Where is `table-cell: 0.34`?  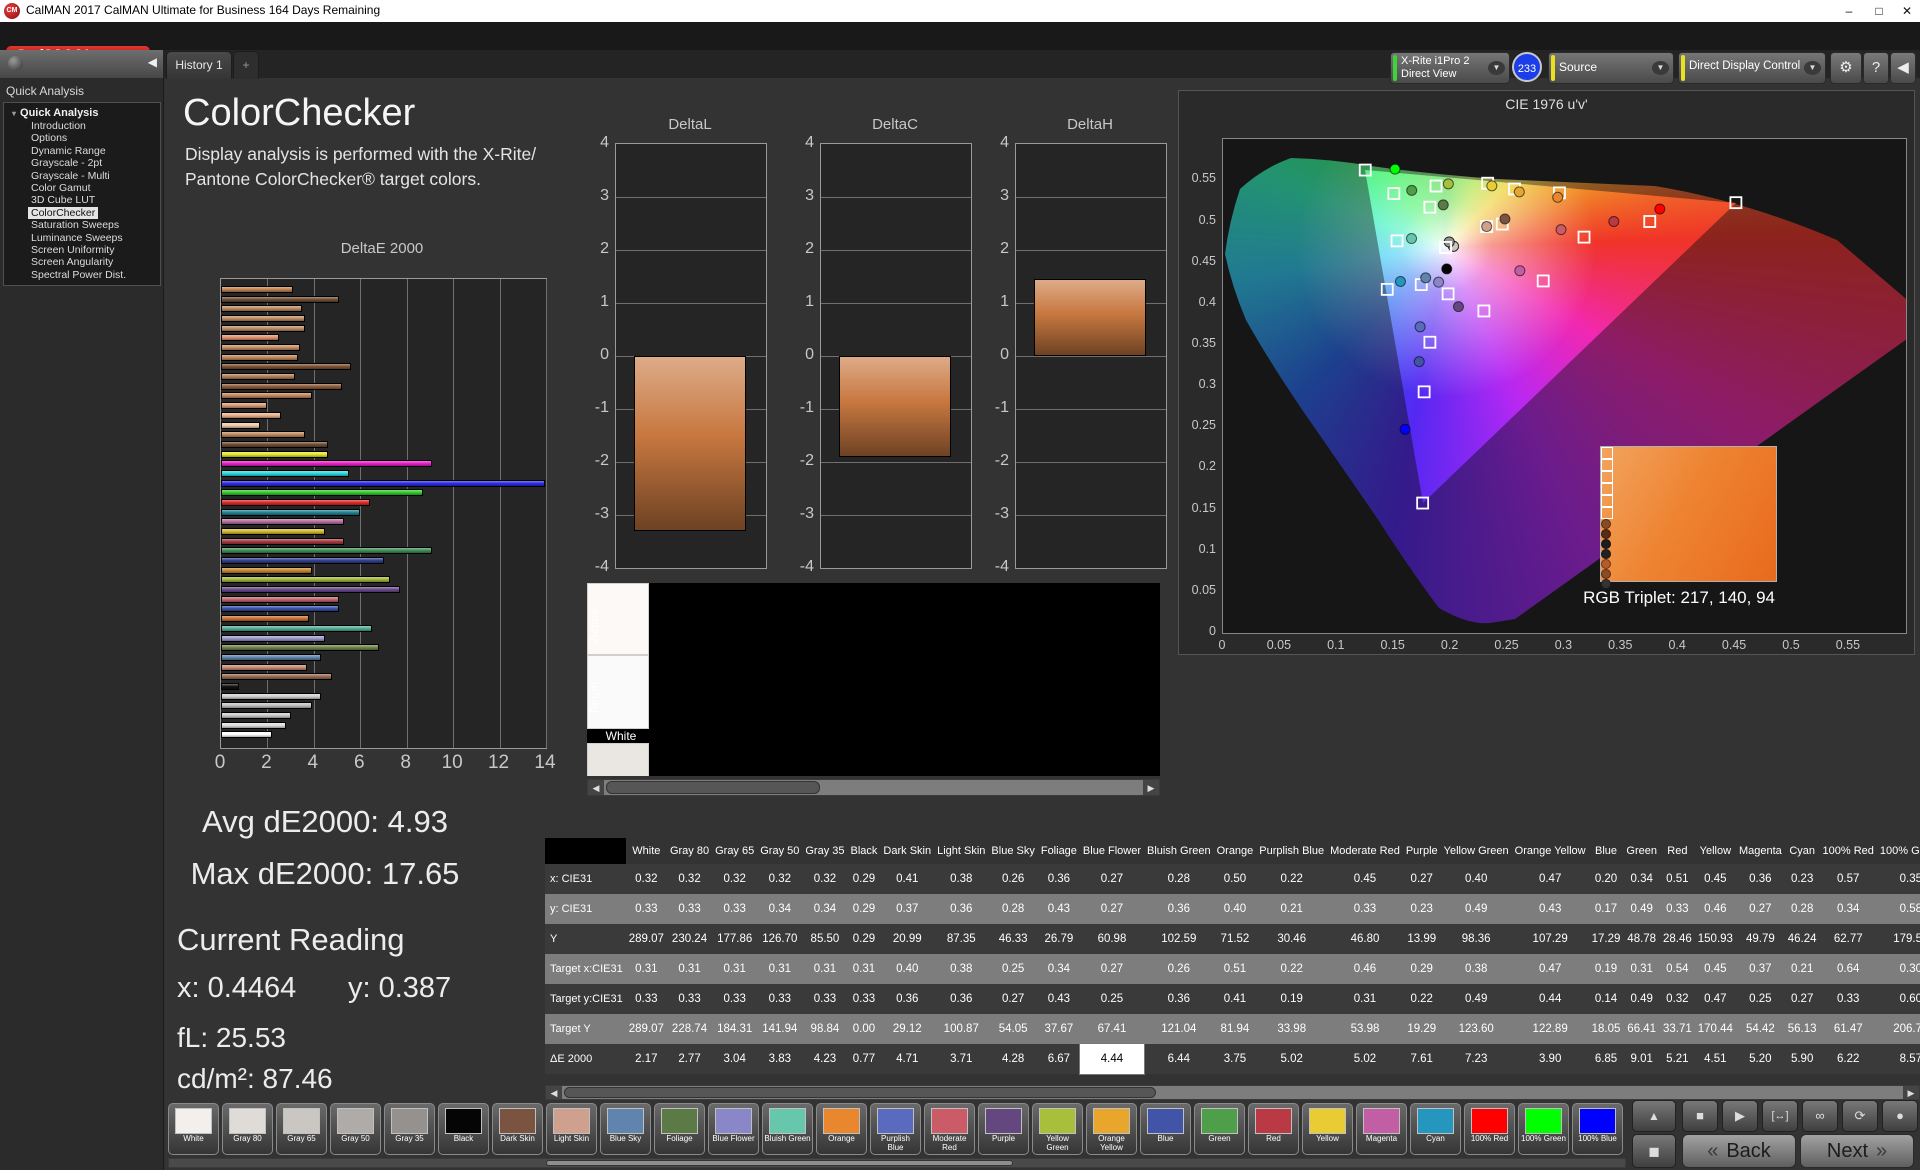
table-cell: 0.34 is located at coordinates (779, 909).